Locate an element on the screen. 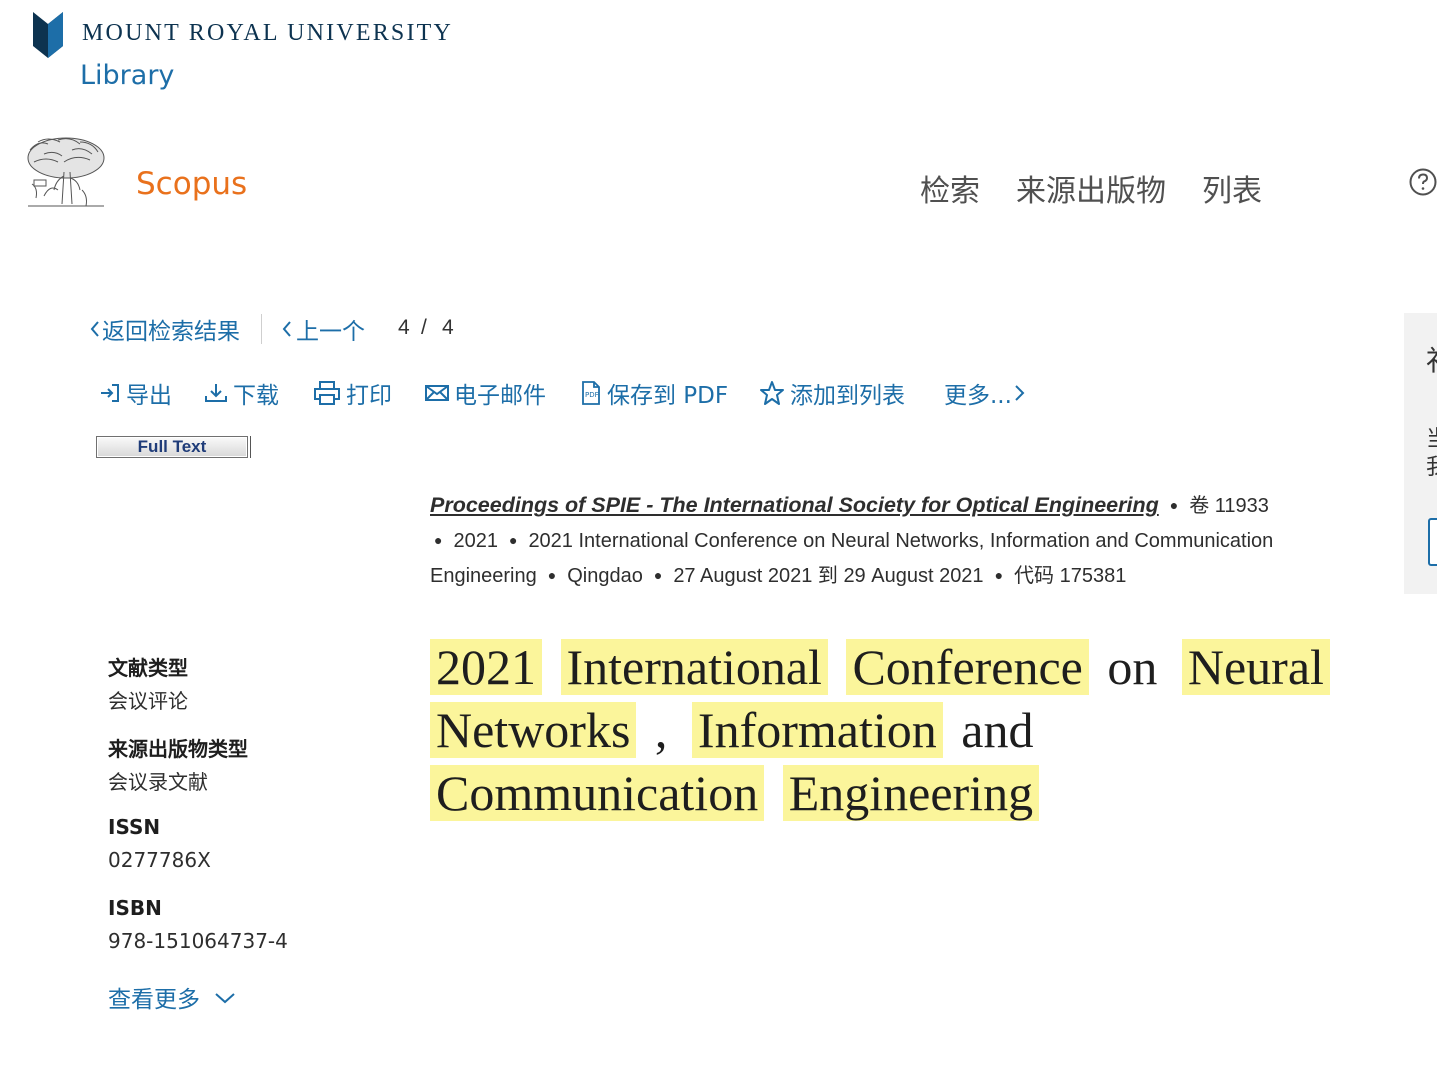 This screenshot has height=1081, width=1437. doc-type-label: 文献类型 is located at coordinates (148, 668).